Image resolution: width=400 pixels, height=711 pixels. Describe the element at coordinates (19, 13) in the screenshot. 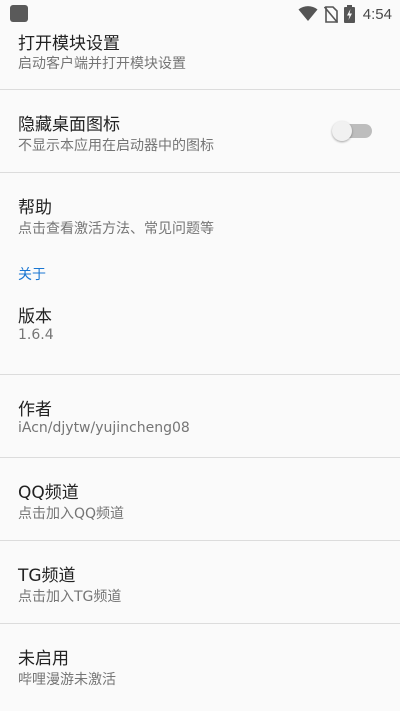

I see `app-icon` at that location.